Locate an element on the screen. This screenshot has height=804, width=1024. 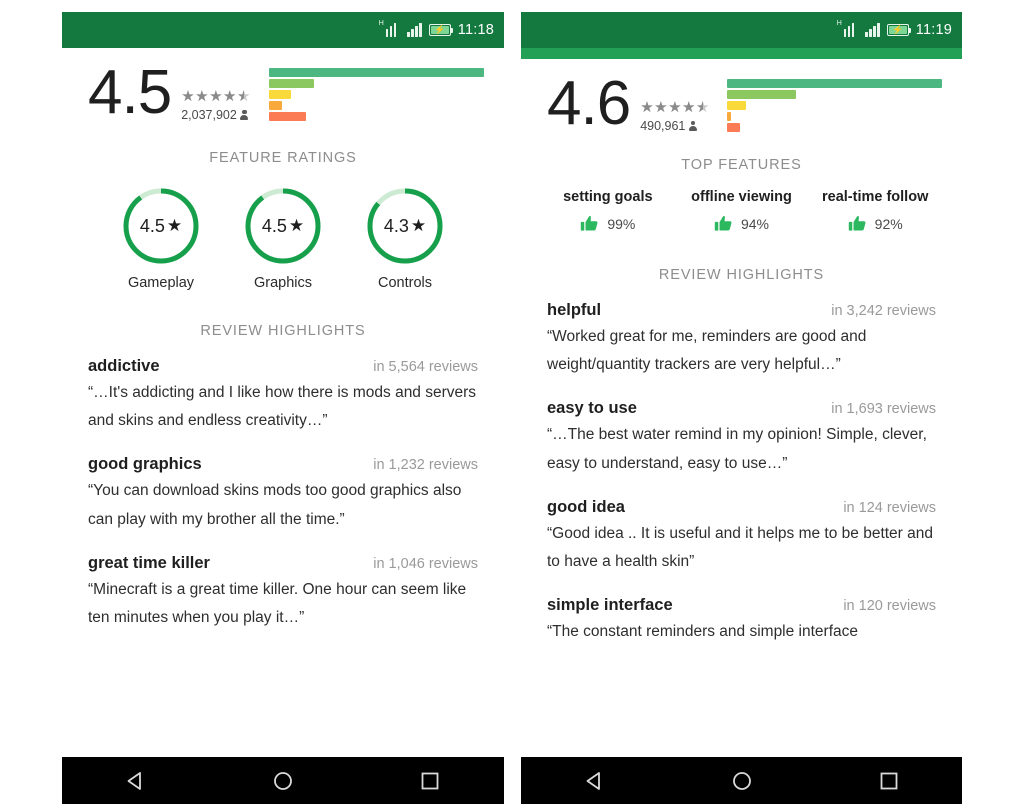
status-bar: H ⚡ 11:18 is located at coordinates (283, 30).